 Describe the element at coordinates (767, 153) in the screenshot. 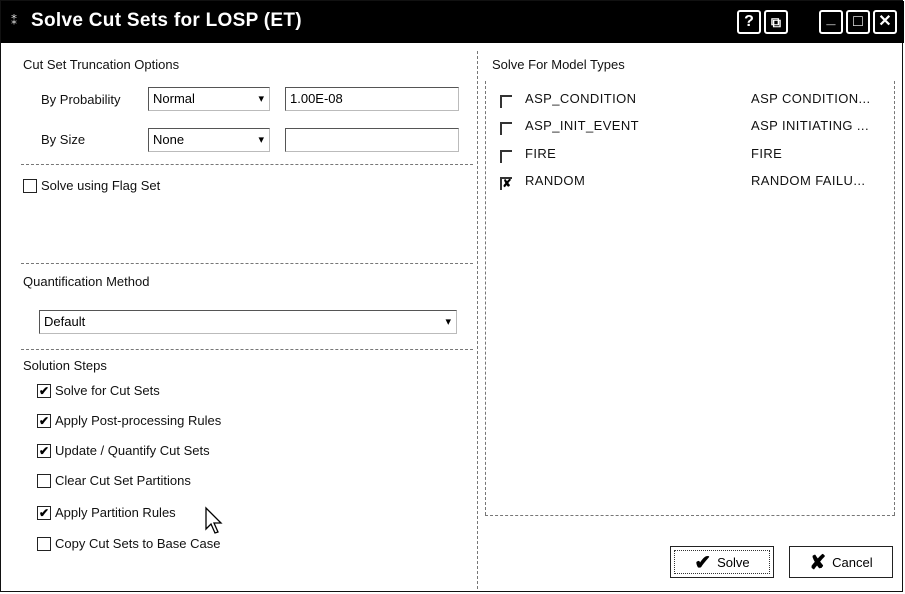

I see `model-row-desc: FIRE` at that location.